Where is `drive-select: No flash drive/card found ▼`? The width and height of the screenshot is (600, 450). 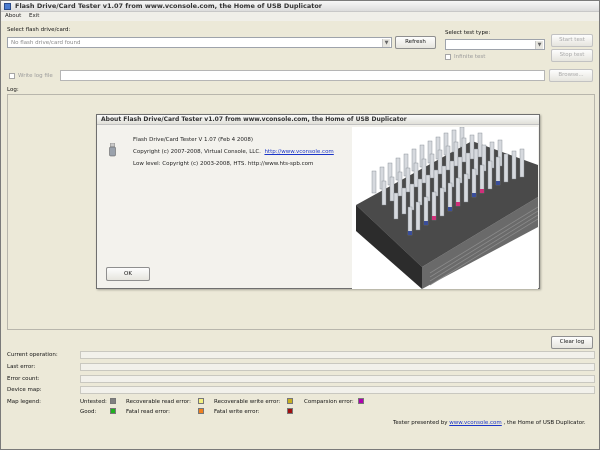 drive-select: No flash drive/card found ▼ is located at coordinates (199, 42).